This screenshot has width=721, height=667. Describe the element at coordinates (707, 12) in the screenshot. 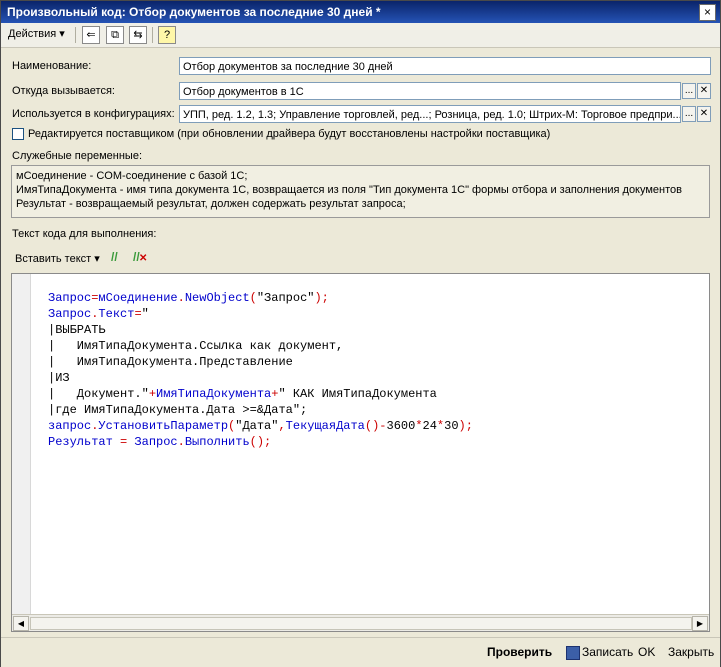

I see `close-icon: ×` at that location.